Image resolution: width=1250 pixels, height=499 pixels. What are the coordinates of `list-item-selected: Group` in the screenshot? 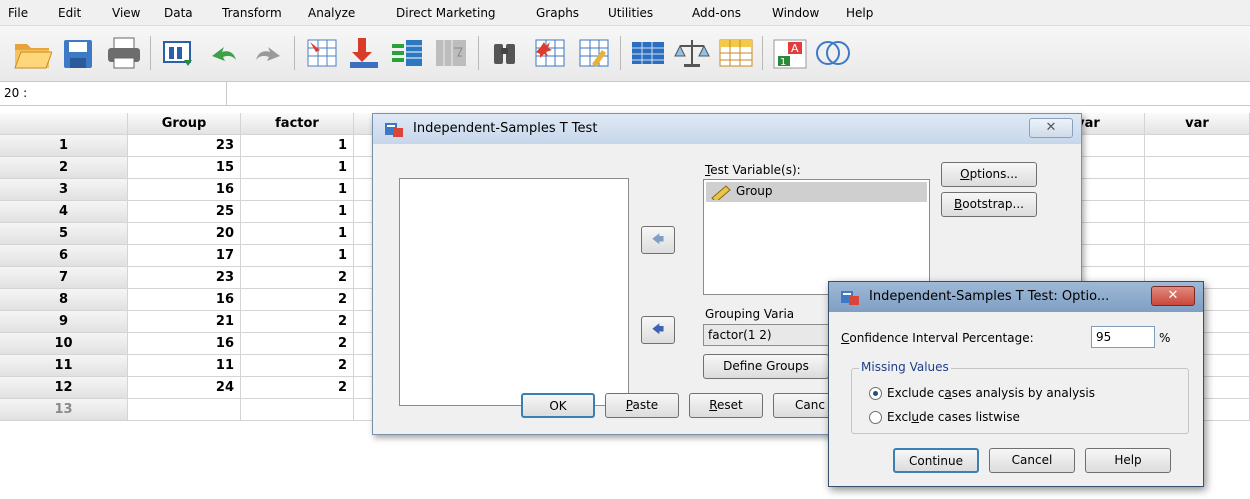 It's located at (816, 192).